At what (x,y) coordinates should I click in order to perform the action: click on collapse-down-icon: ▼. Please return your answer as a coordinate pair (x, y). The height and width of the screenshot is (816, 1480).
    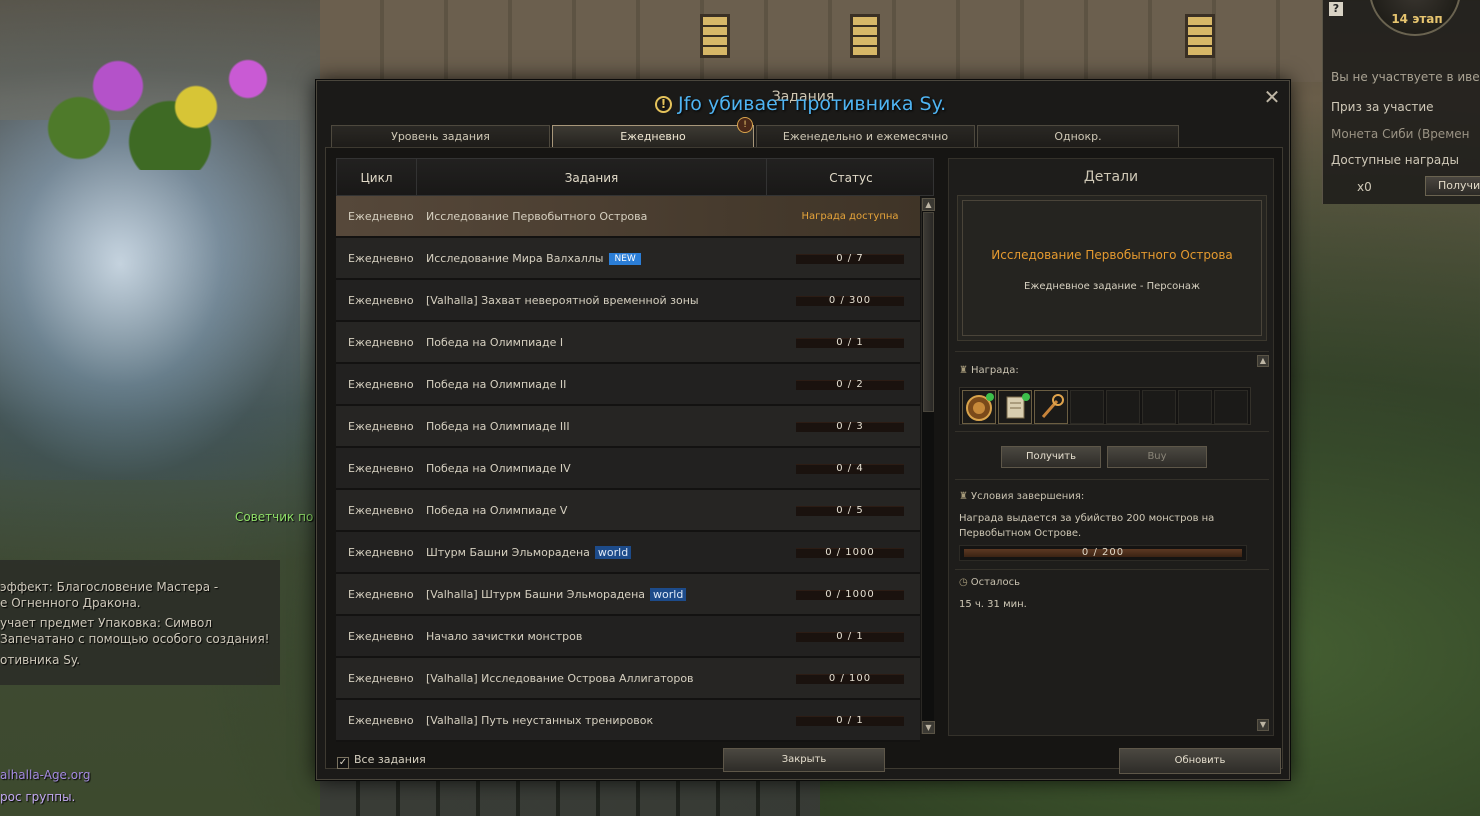
    Looking at the image, I should click on (1263, 725).